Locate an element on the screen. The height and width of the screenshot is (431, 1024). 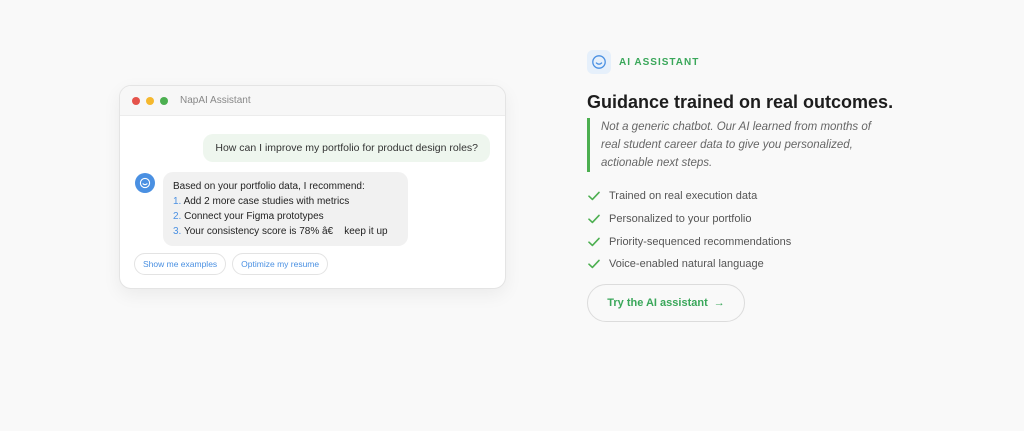
recommendation-item: 2. Connect your Figma prototypes is located at coordinates (285, 216).